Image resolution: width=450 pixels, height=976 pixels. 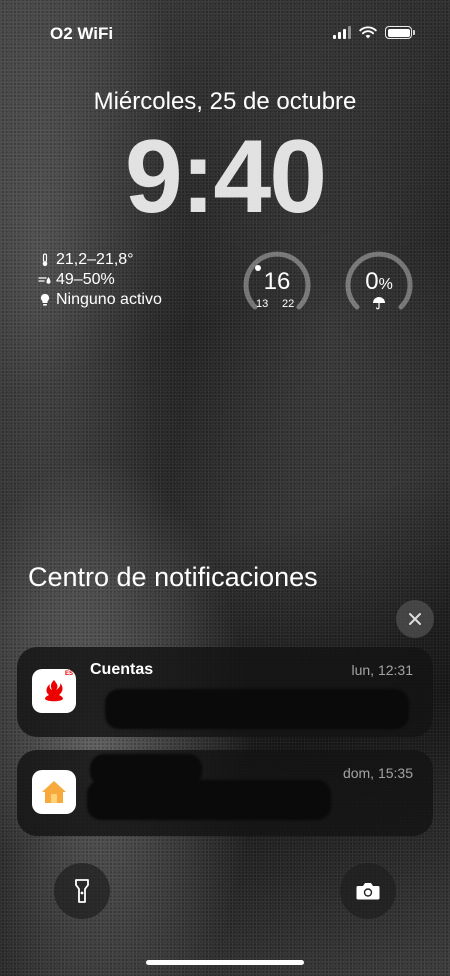 What do you see at coordinates (382, 670) in the screenshot?
I see `notification-time: lun, 12:31` at bounding box center [382, 670].